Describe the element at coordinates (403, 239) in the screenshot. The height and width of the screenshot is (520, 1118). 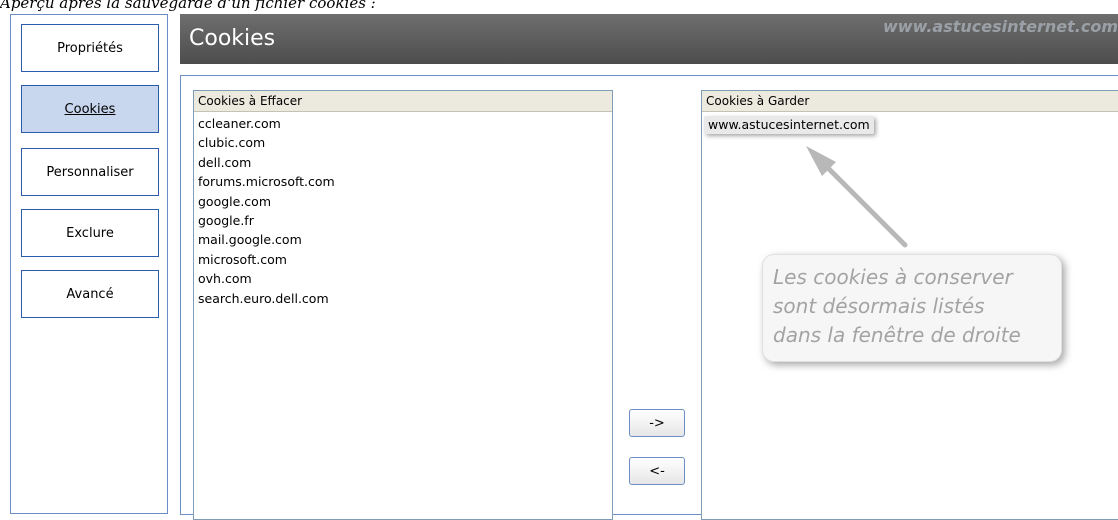
I see `erase-list-item: mail.google.com` at that location.